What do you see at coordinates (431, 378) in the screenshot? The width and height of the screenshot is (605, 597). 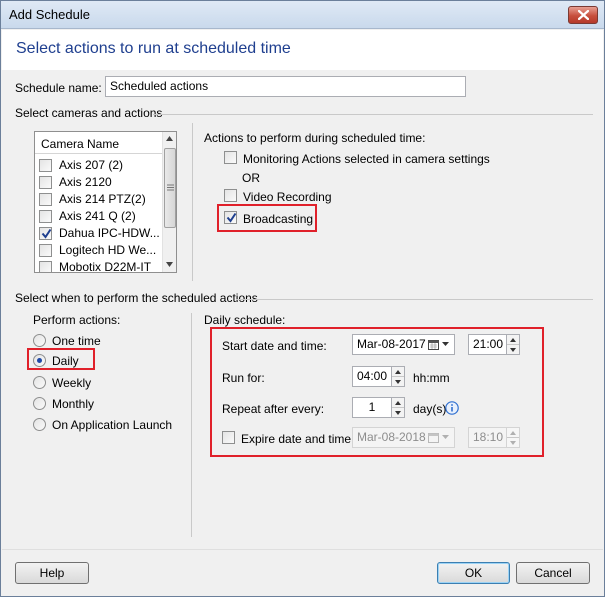 I see `run-for-unit: hh:mm` at bounding box center [431, 378].